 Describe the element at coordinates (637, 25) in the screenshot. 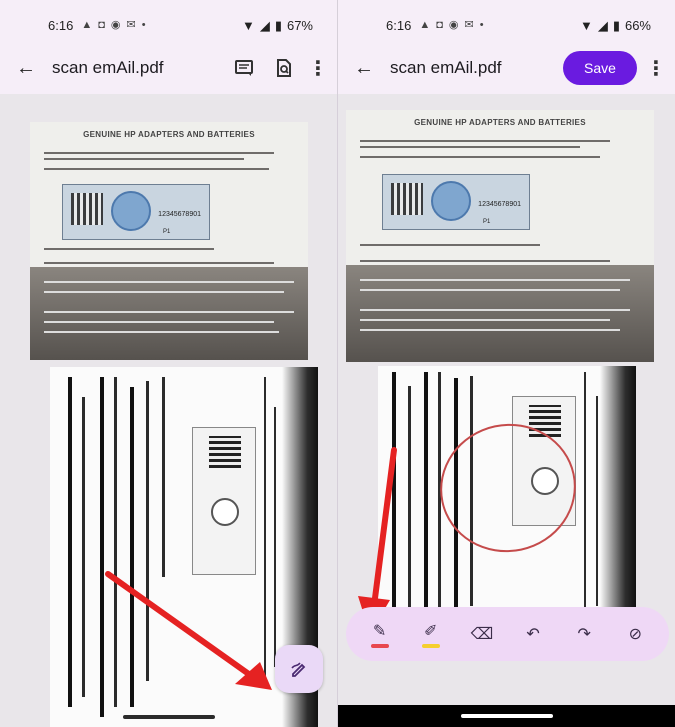

I see `battery-level: 66%` at that location.